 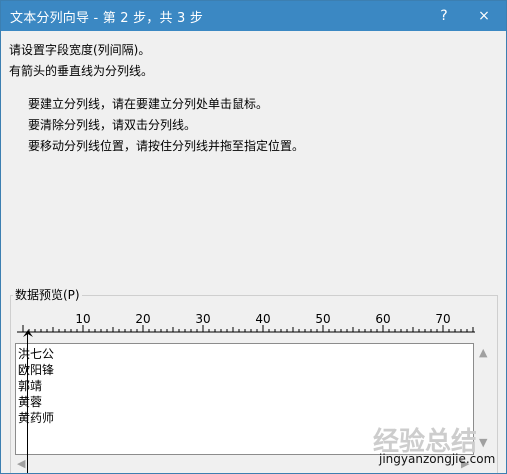 I want to click on instruction-move: 要移动分列线位置，请按住分列线并拖至指定位置。, so click(x=166, y=146).